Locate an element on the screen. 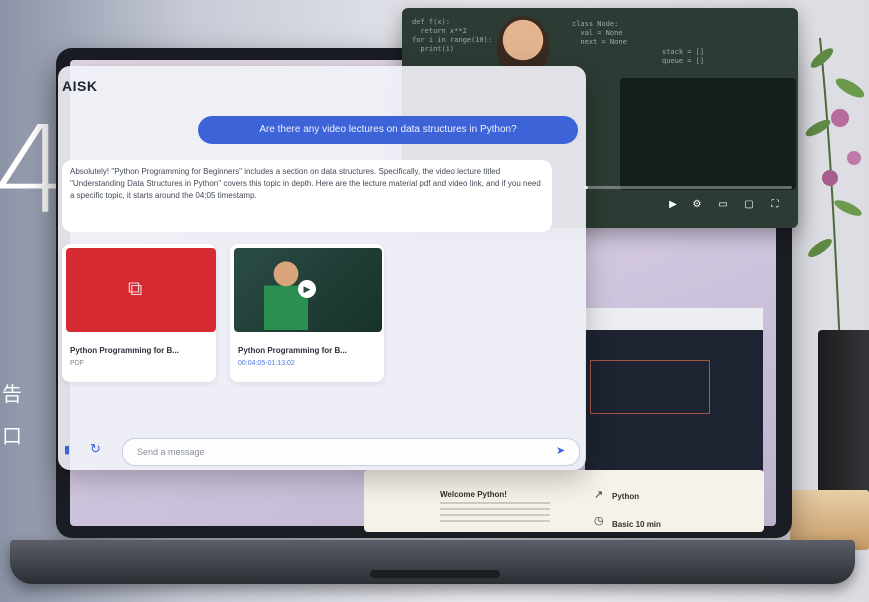  chalkboard-writing: stack = [] queue = [] is located at coordinates (683, 56).